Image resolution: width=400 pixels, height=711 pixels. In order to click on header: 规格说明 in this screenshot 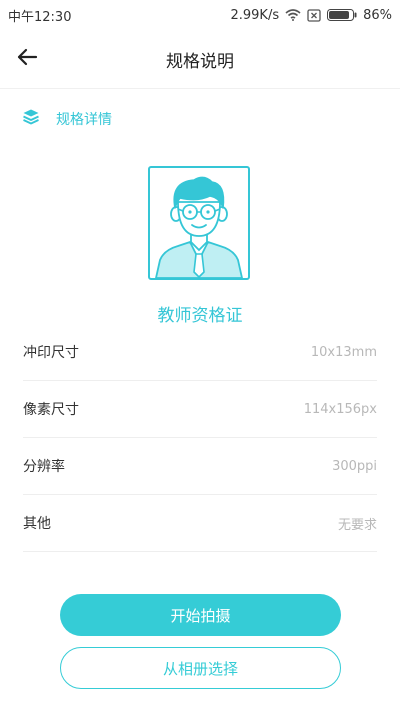, I will do `click(200, 59)`.